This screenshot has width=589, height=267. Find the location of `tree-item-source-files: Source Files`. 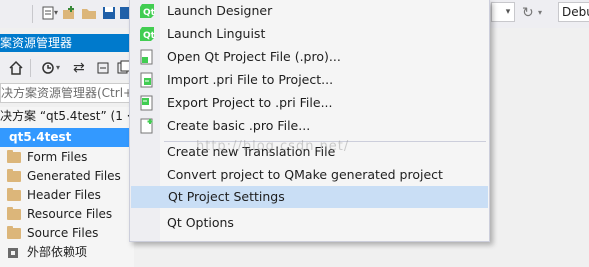

tree-item-source-files: Source Files is located at coordinates (67, 233).